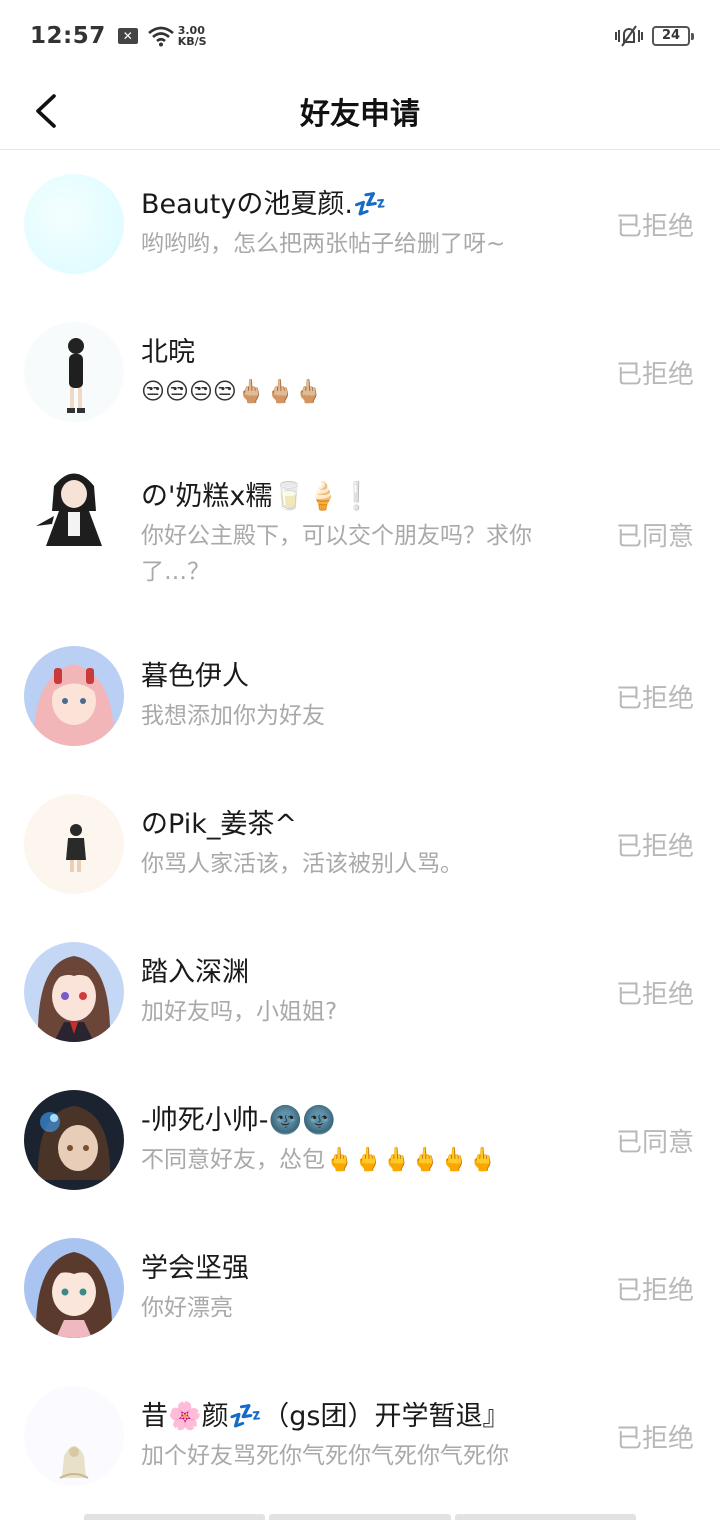 The image size is (720, 1520). What do you see at coordinates (360, 114) in the screenshot?
I see `page-title: 好友申请` at bounding box center [360, 114].